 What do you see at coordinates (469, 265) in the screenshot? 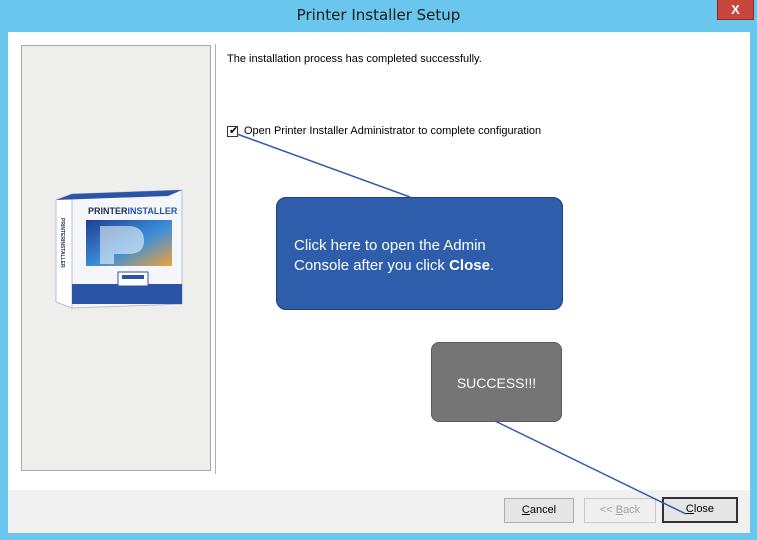
I see `admin-callout-bold-close: Close` at bounding box center [469, 265].